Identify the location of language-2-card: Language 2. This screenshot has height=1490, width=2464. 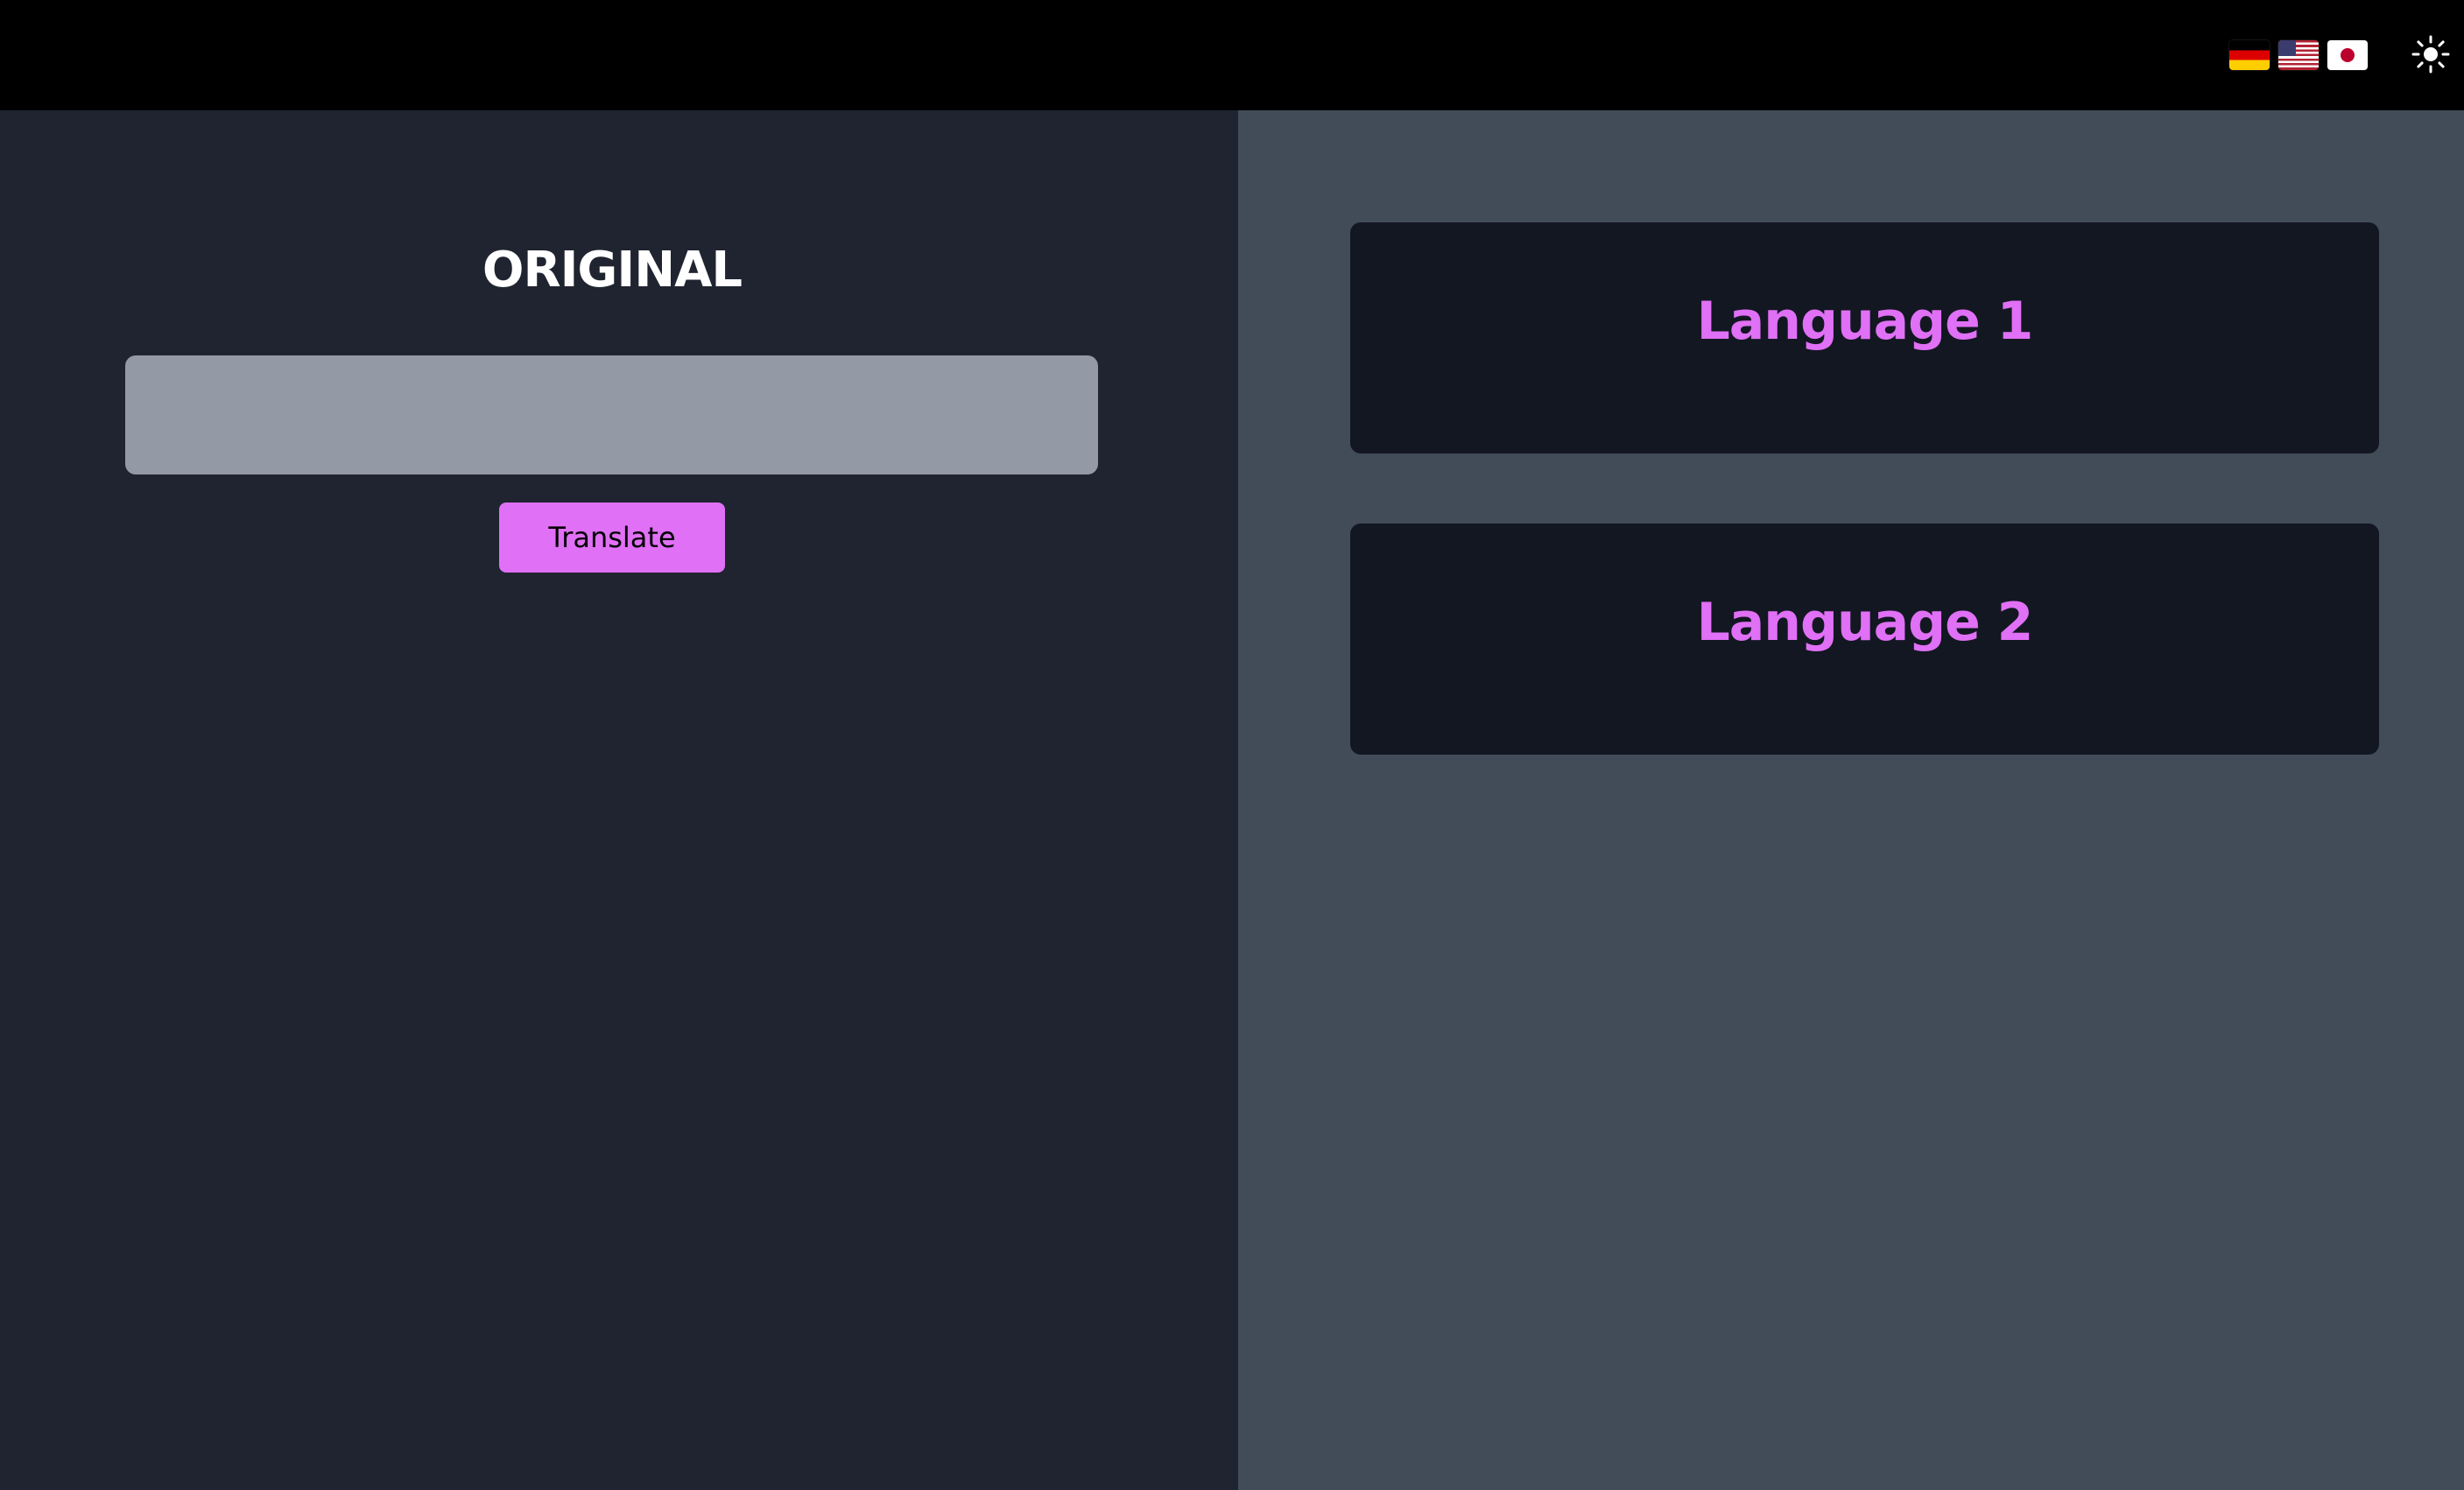
(1864, 639).